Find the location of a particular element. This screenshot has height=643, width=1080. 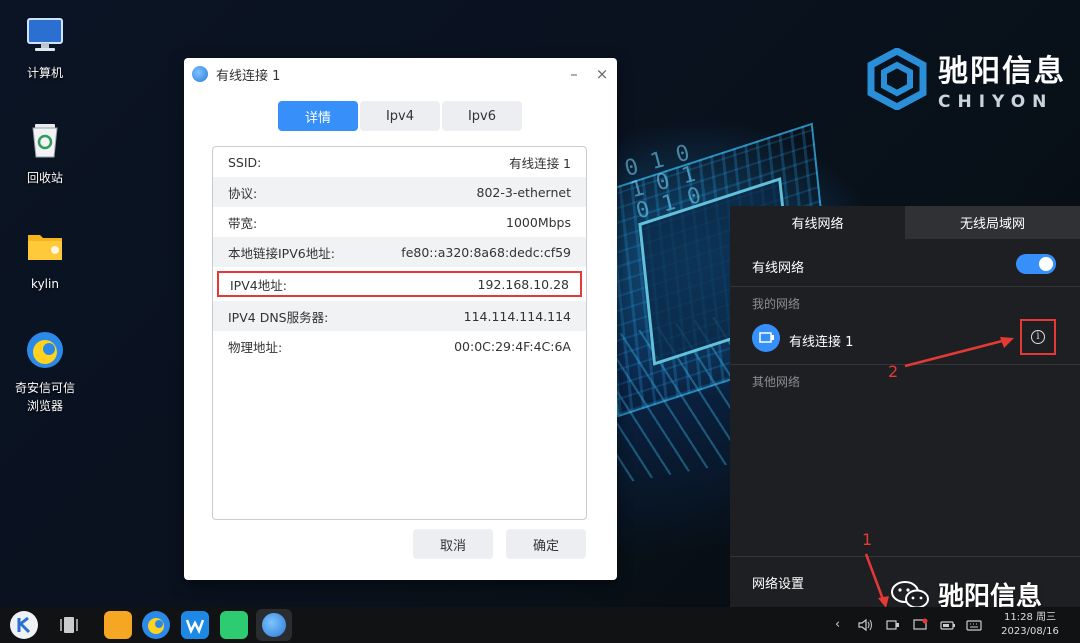

detail-key: 协议: is located at coordinates (243, 193).